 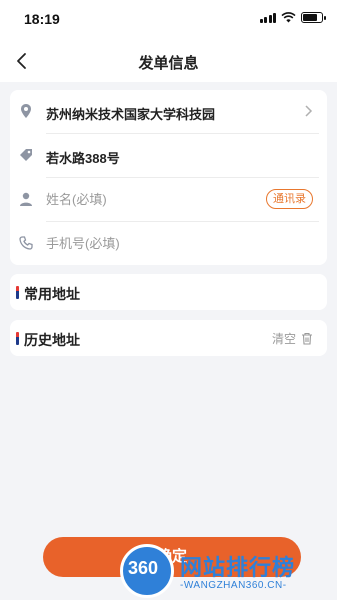 What do you see at coordinates (233, 585) in the screenshot?
I see `watermark-url: -WANGZHAN360.CN-` at bounding box center [233, 585].